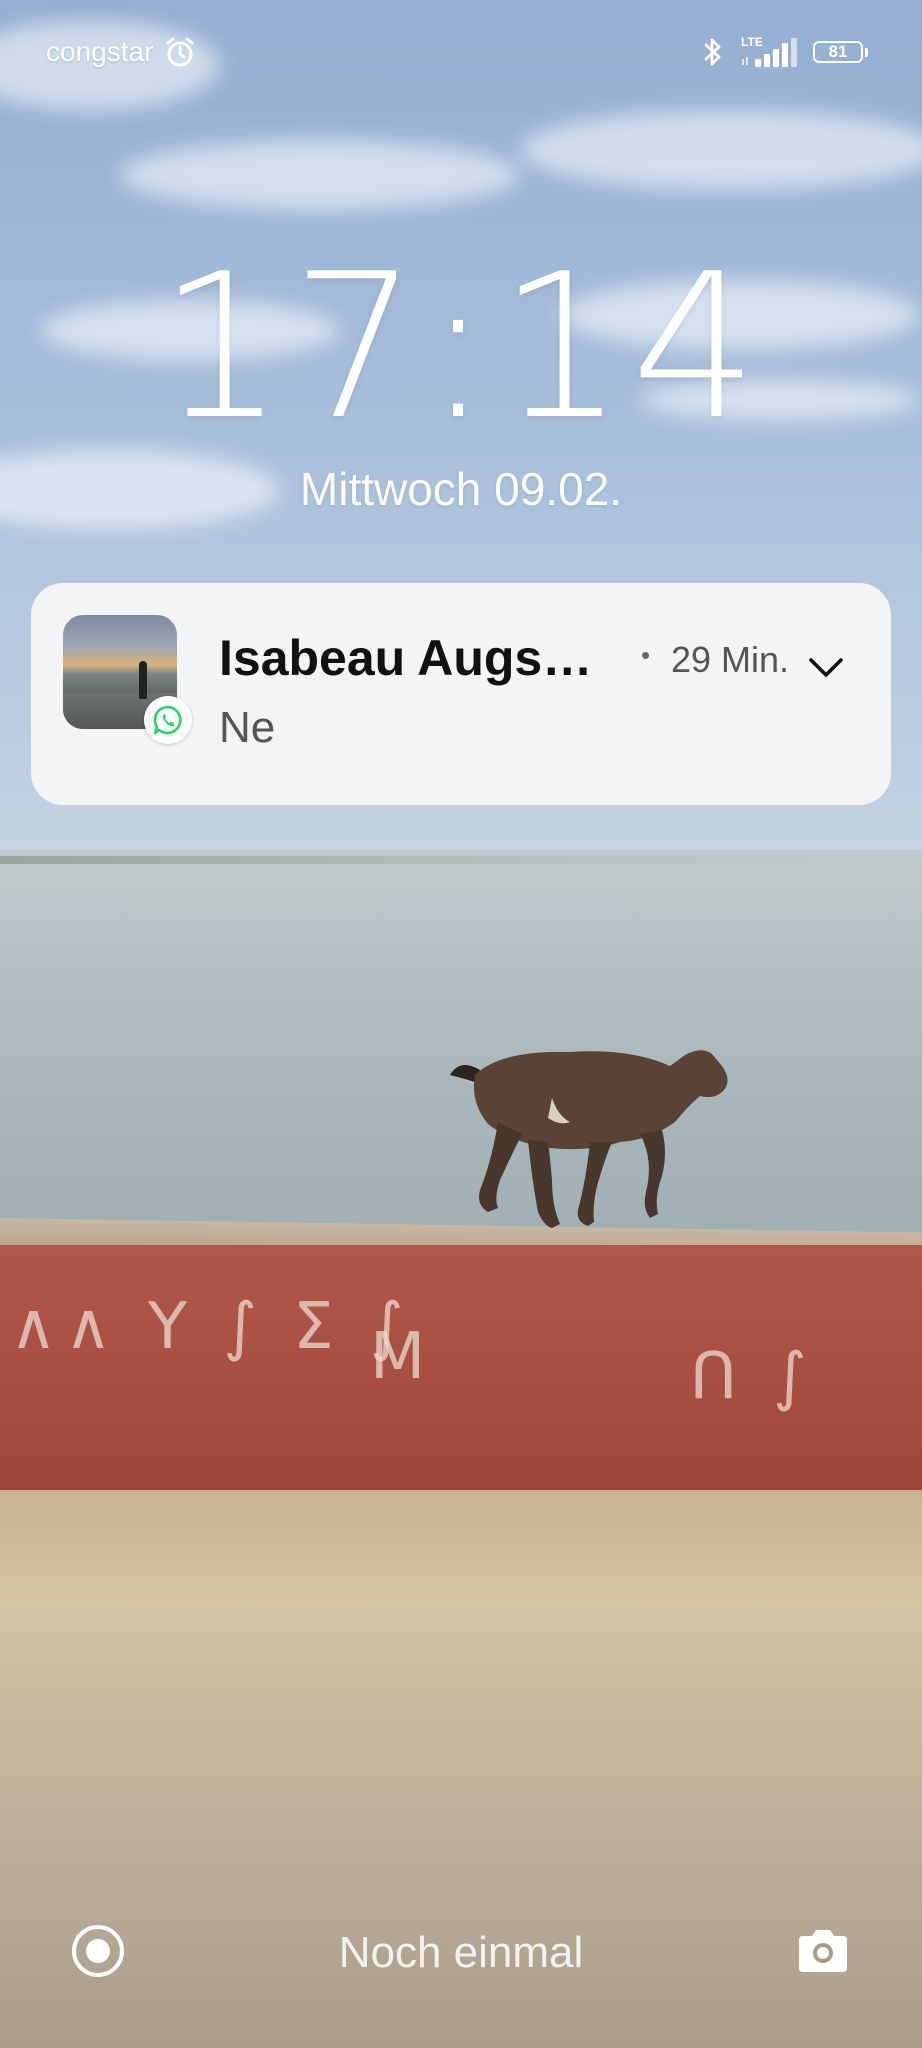 The height and width of the screenshot is (2048, 922). Describe the element at coordinates (730, 659) in the screenshot. I see `notification-time: 29 Min.` at that location.